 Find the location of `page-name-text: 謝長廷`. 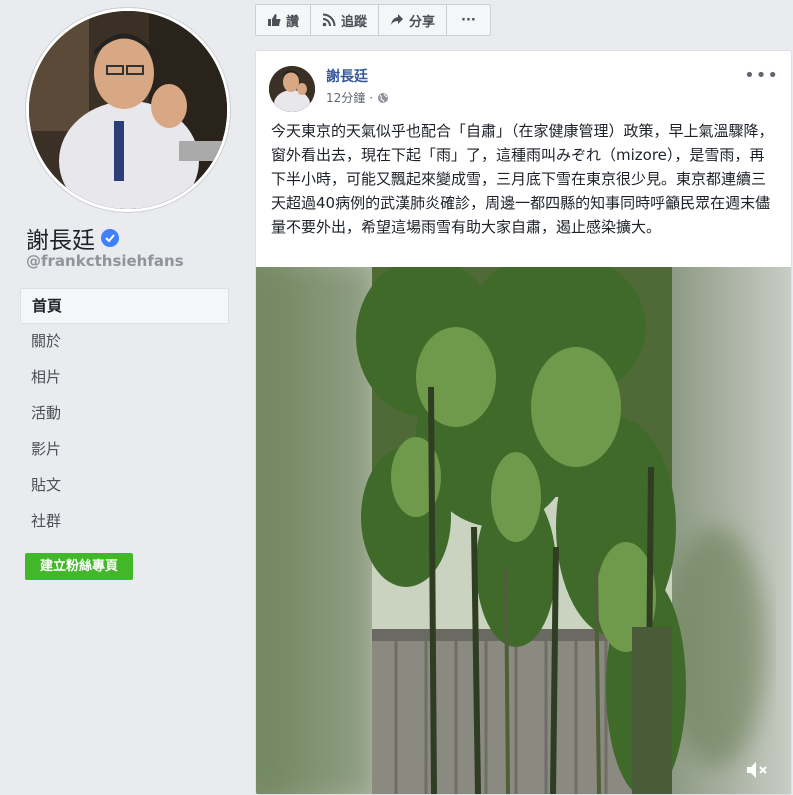

page-name-text: 謝長廷 is located at coordinates (60, 241).